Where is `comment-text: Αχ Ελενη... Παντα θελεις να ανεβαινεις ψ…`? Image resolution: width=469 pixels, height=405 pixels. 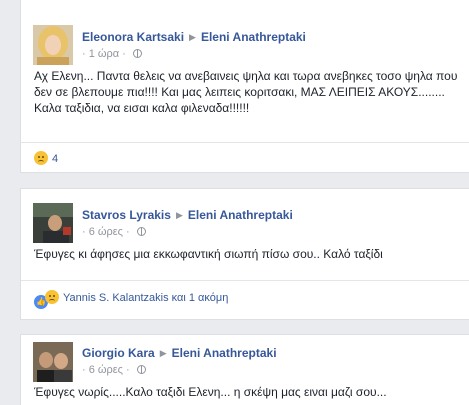 comment-text: Αχ Ελενη... Παντα θελεις να ανεβαινεις ψ… is located at coordinates (246, 92).